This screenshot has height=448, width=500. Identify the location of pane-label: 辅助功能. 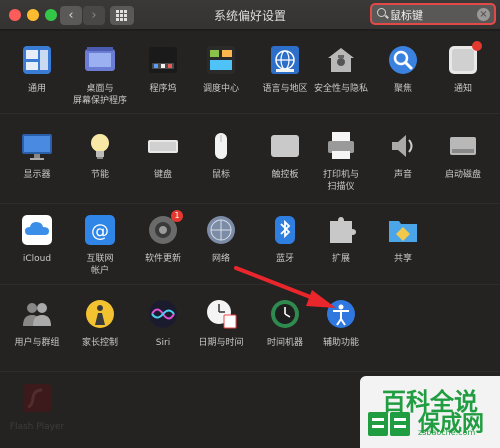
(340, 343).